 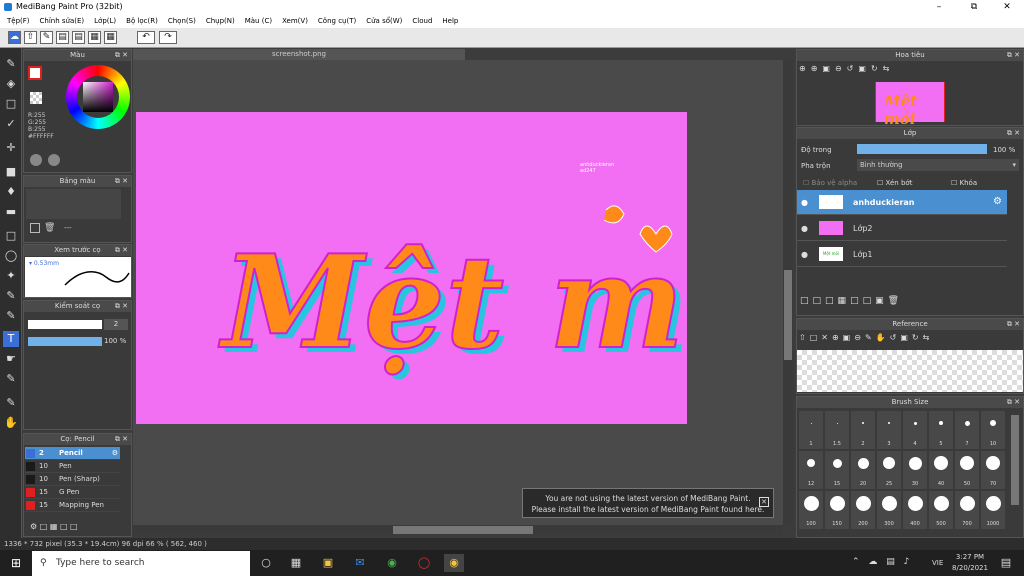 I want to click on language-indicator: VIE, so click(x=937, y=563).